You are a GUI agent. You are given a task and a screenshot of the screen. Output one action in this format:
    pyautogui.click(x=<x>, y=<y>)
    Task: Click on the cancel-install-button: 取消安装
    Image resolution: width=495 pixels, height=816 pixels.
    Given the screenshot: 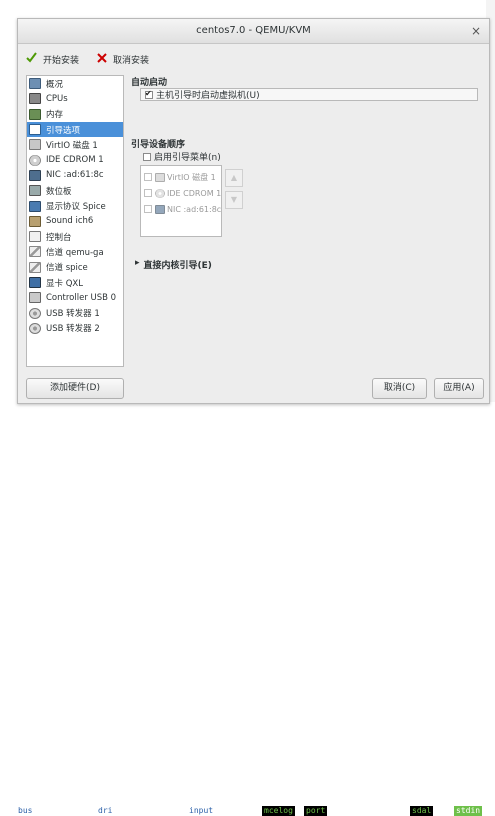 What is the action you would take?
    pyautogui.click(x=123, y=59)
    